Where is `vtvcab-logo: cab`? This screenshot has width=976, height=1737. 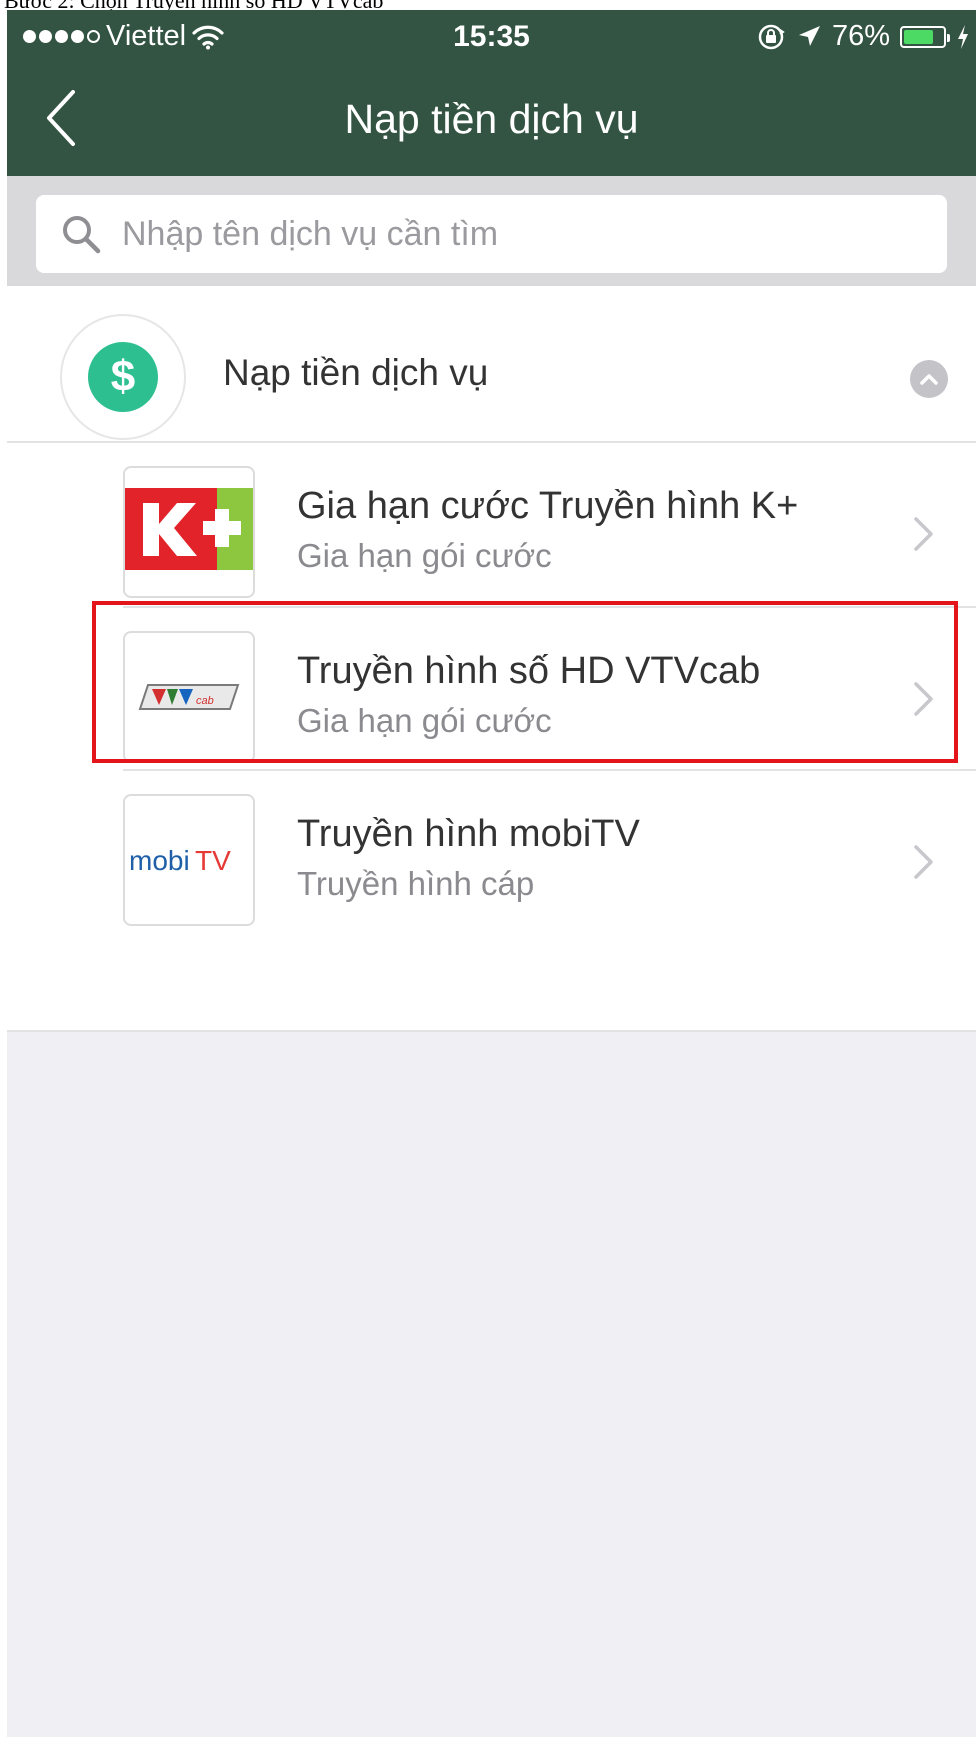 vtvcab-logo: cab is located at coordinates (189, 697).